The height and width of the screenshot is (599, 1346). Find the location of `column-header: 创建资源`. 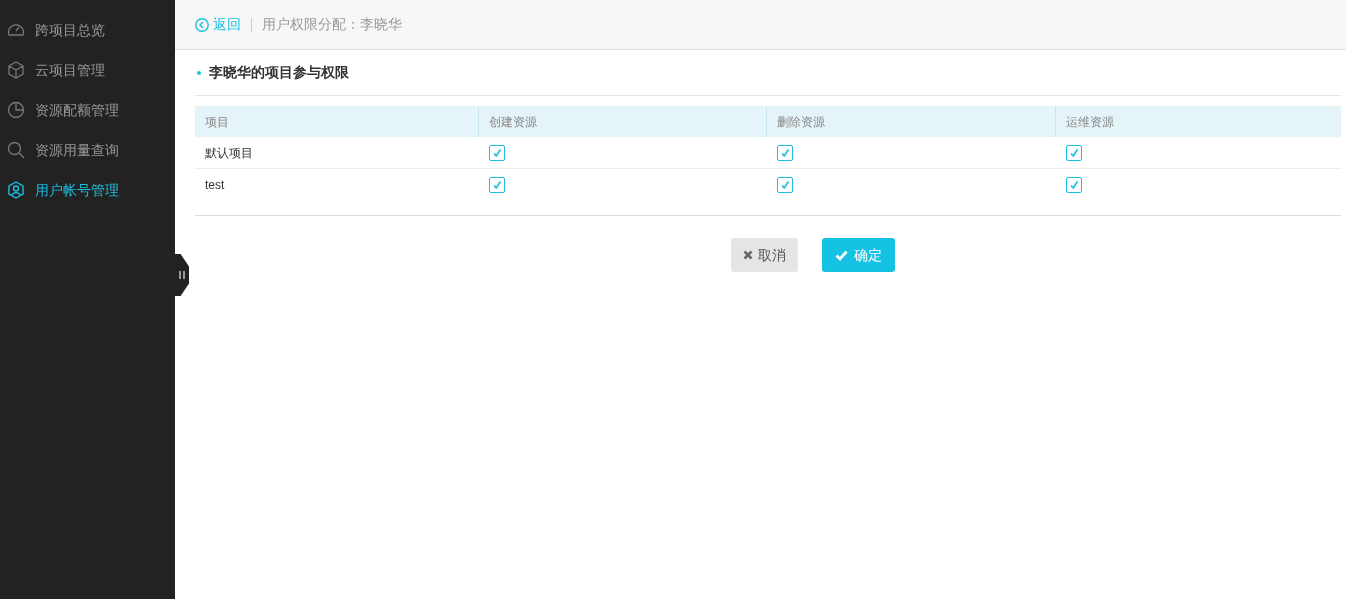

column-header: 创建资源 is located at coordinates (622, 121).